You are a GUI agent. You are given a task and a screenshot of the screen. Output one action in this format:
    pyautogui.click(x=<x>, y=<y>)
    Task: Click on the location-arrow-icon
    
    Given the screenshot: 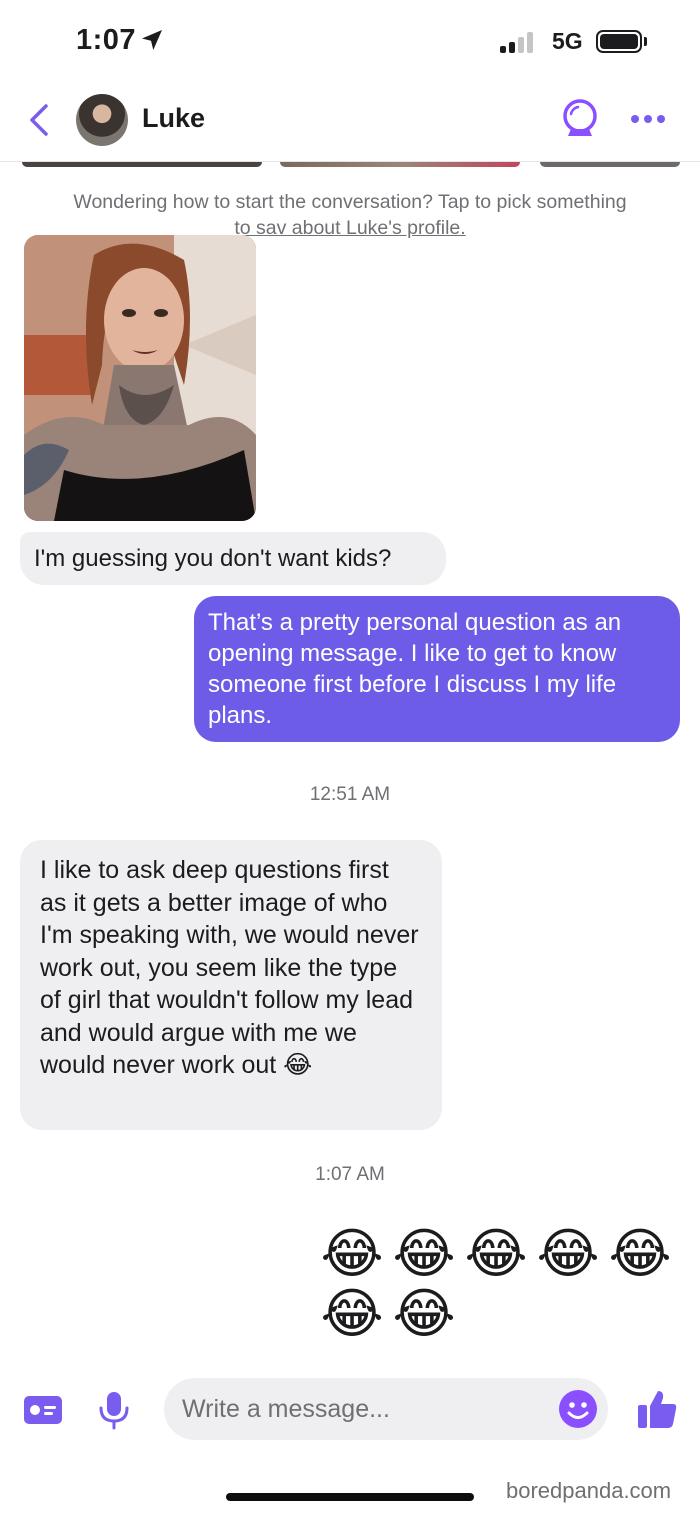 What is the action you would take?
    pyautogui.click(x=152, y=40)
    